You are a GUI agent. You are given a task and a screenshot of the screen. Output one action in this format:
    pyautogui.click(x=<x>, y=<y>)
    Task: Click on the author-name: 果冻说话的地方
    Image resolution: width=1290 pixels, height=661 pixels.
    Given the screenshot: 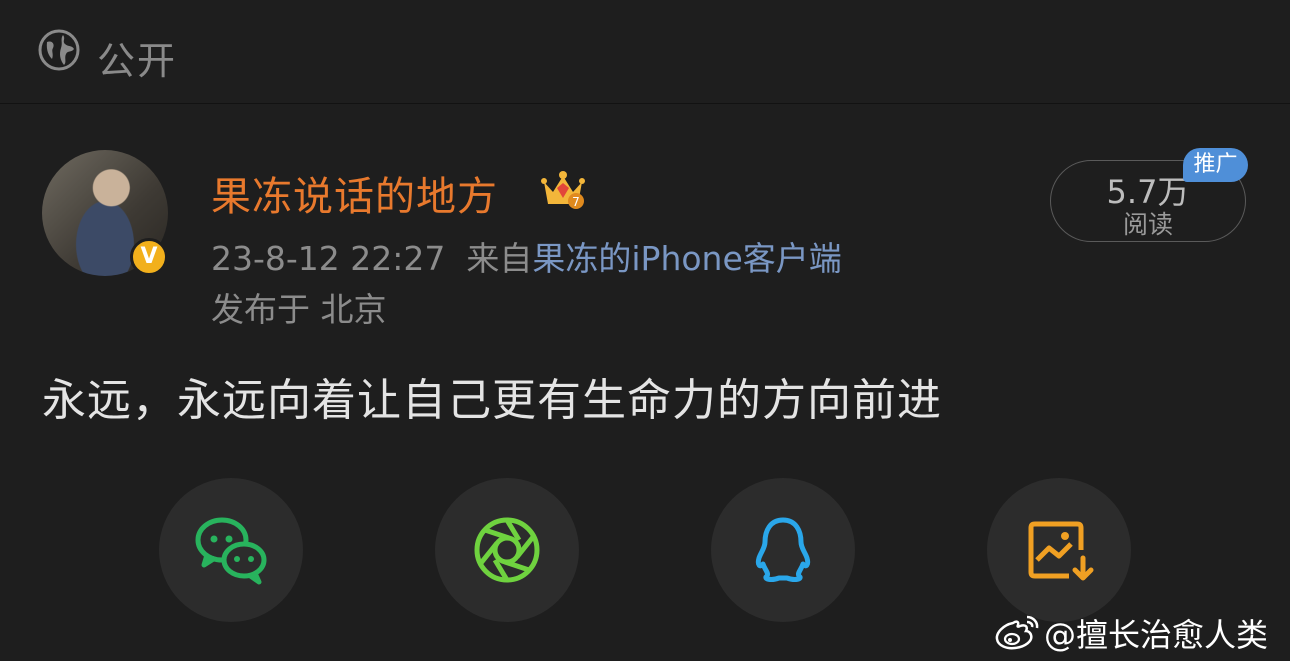 What is the action you would take?
    pyautogui.click(x=354, y=193)
    